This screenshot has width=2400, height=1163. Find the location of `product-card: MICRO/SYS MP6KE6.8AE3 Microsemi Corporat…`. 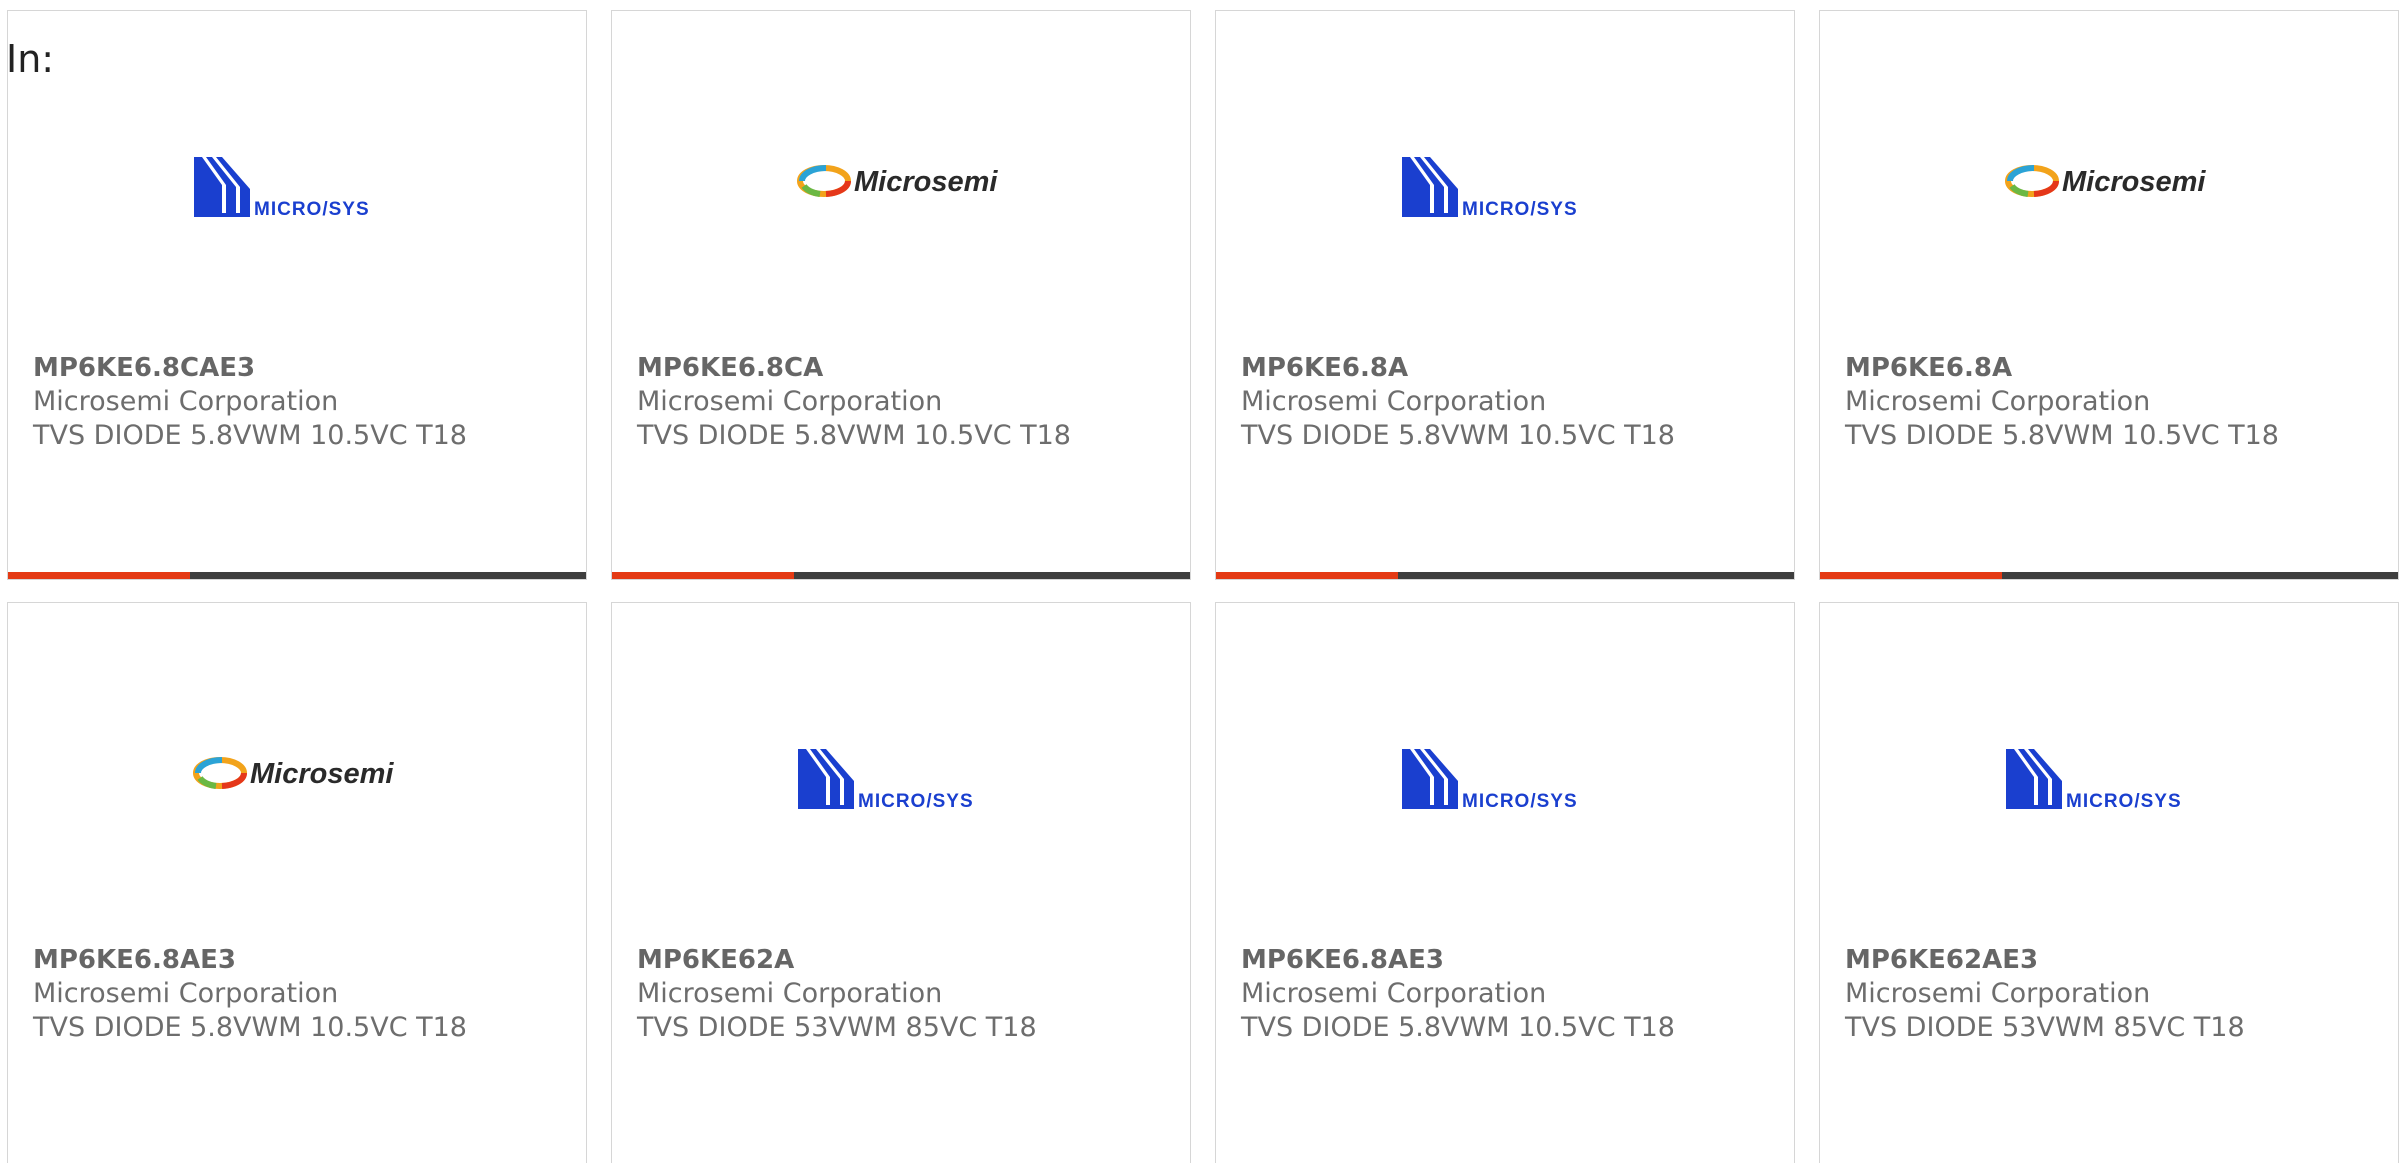

product-card: MICRO/SYS MP6KE6.8AE3 Microsemi Corporat… is located at coordinates (1505, 882).